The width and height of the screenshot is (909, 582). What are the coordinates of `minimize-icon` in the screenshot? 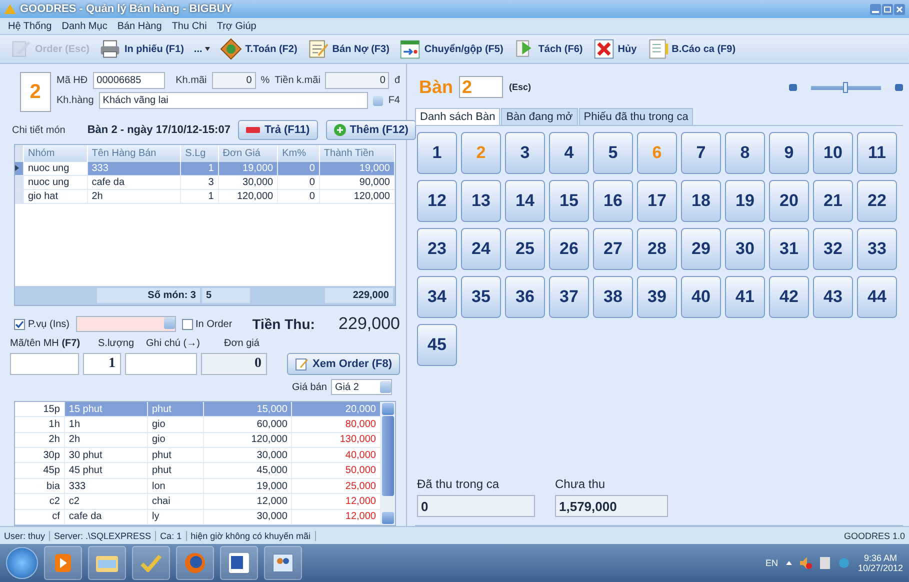 It's located at (875, 9).